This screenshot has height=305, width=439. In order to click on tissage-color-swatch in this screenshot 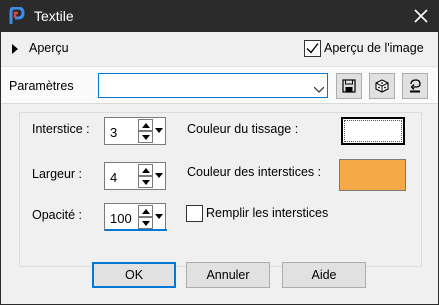, I will do `click(373, 131)`.